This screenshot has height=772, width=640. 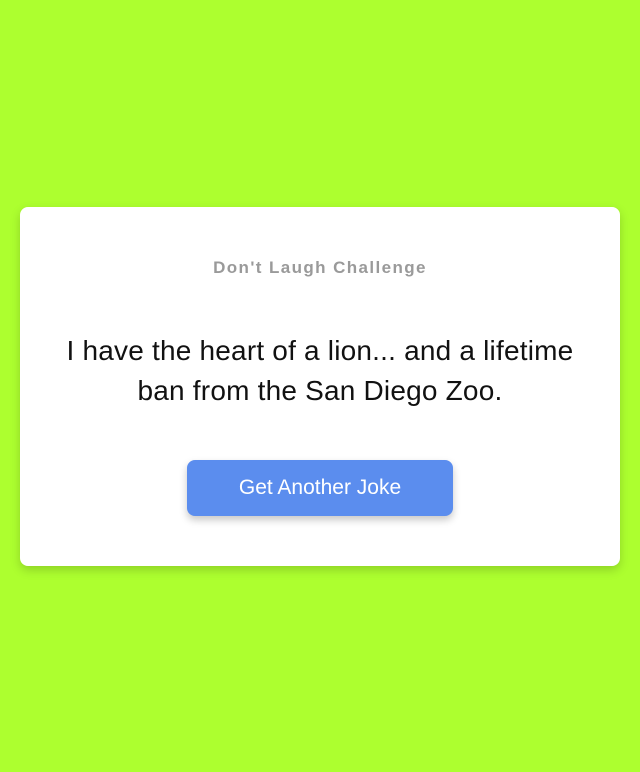 What do you see at coordinates (320, 267) in the screenshot?
I see `challenge-subtitle: Don't Laugh Challenge` at bounding box center [320, 267].